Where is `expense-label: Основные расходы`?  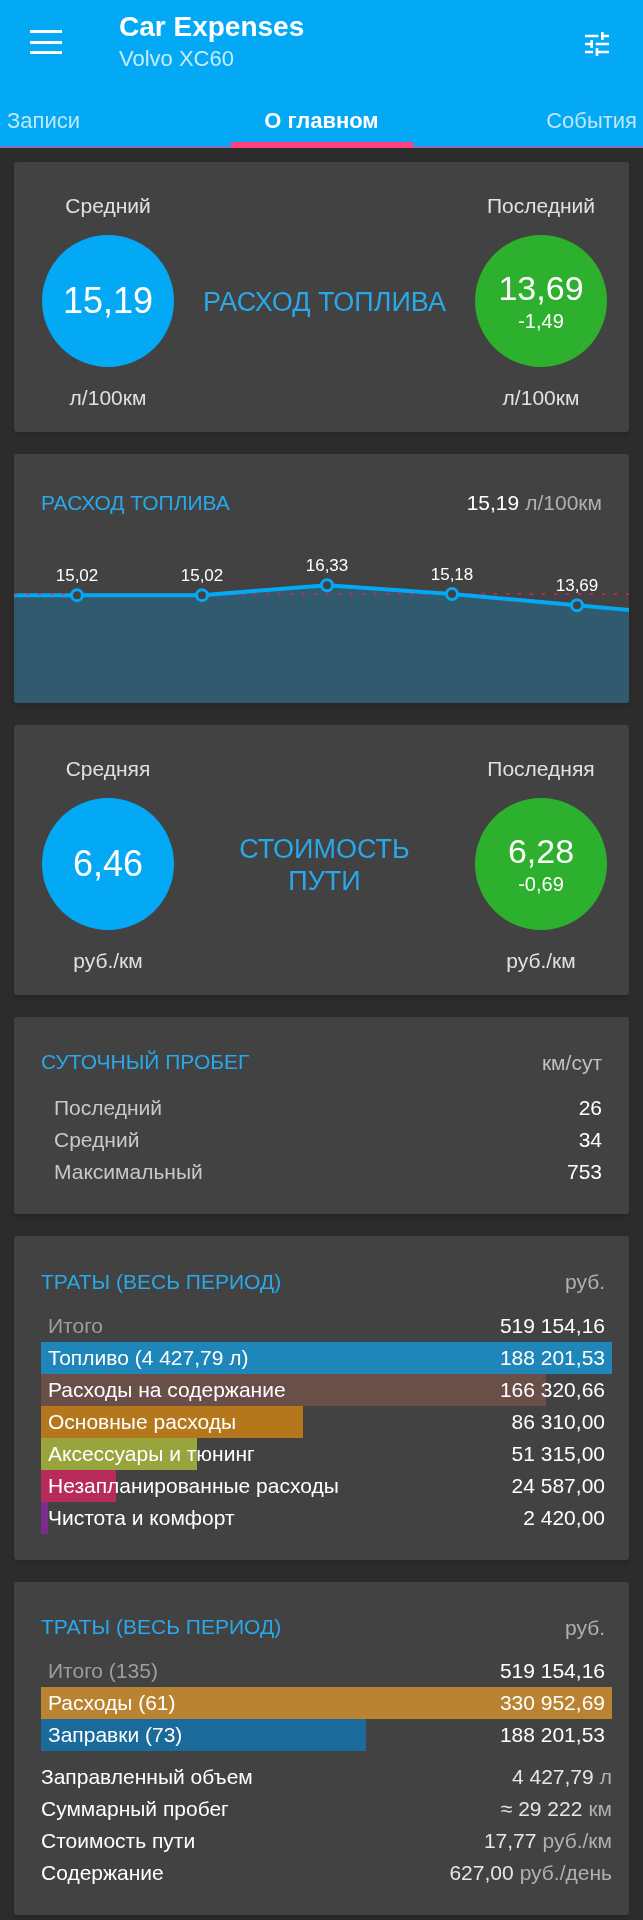 expense-label: Основные расходы is located at coordinates (142, 1421).